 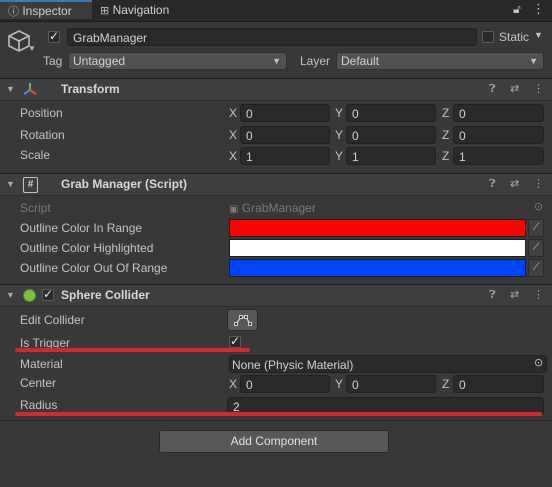 I want to click on annotation-underline-radius, so click(x=278, y=414).